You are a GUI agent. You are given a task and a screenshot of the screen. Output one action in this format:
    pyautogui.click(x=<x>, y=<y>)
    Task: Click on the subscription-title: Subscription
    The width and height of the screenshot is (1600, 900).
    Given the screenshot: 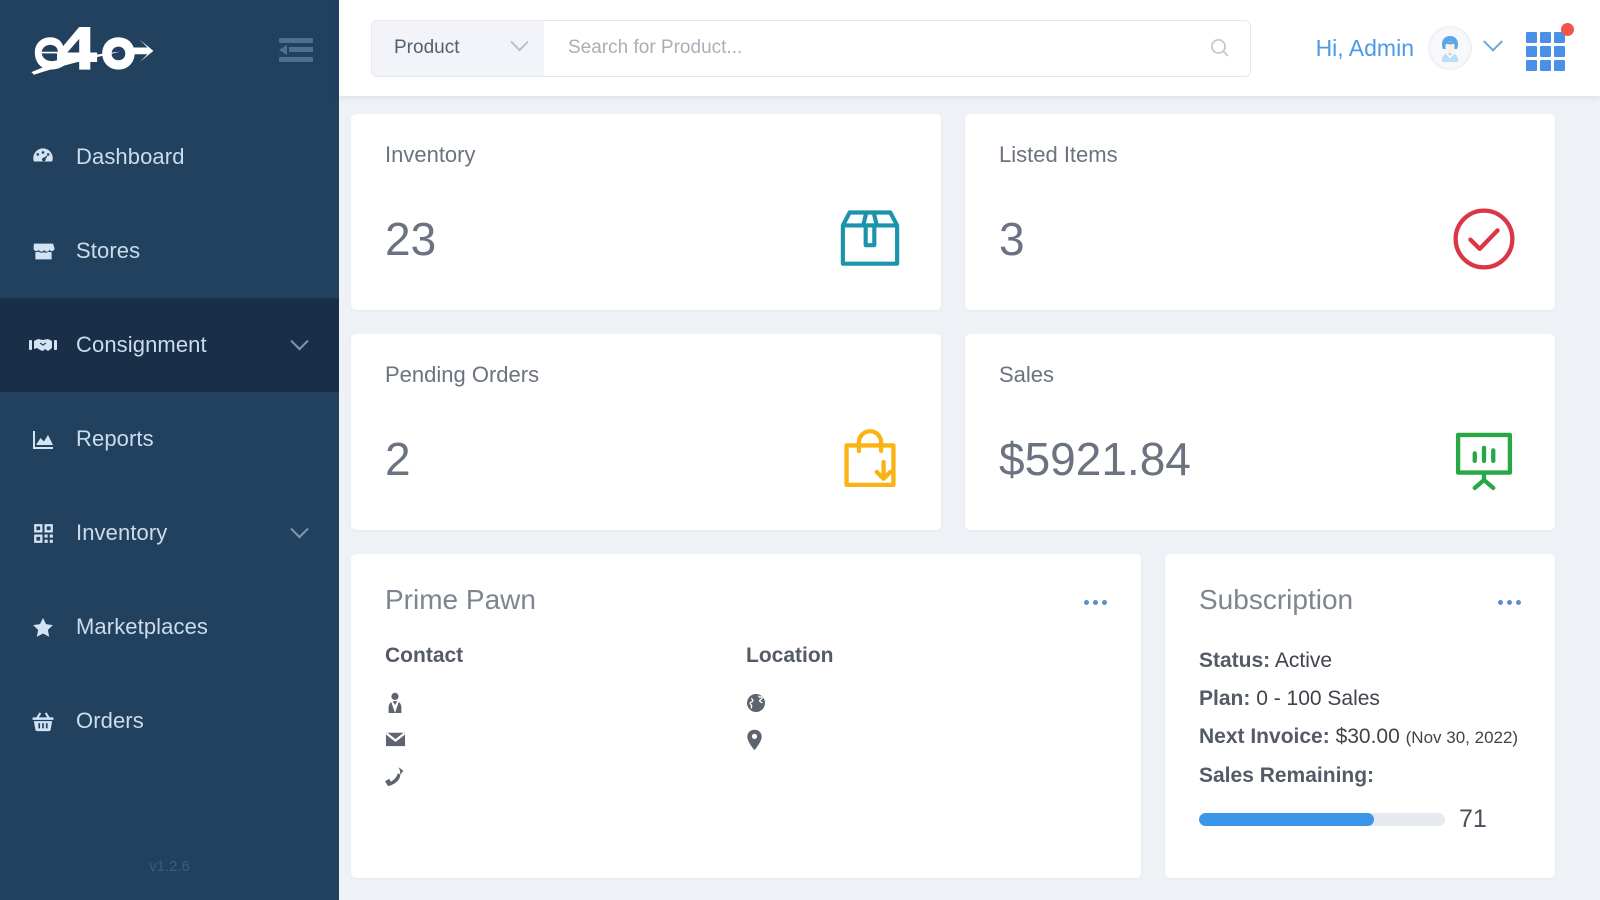 What is the action you would take?
    pyautogui.click(x=1276, y=599)
    